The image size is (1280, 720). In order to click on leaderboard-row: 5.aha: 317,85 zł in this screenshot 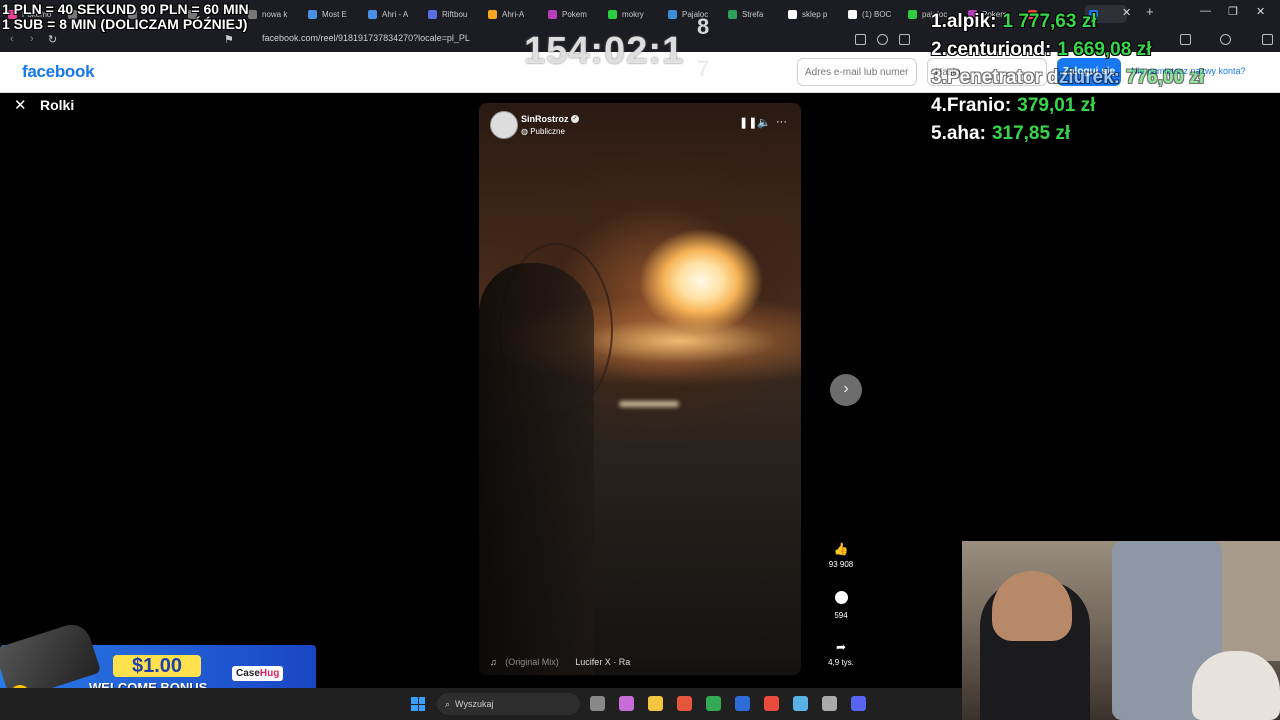, I will do `click(1067, 134)`.